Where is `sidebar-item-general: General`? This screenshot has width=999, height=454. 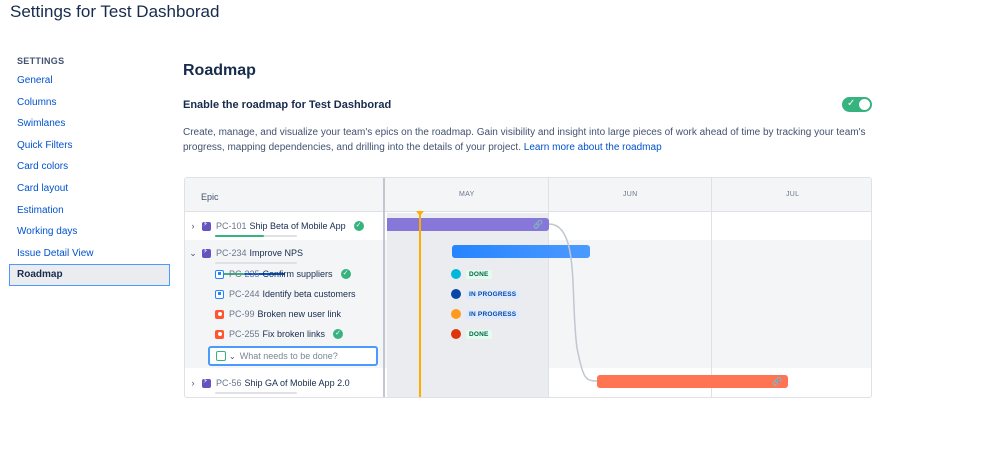
sidebar-item-general: General is located at coordinates (89, 81).